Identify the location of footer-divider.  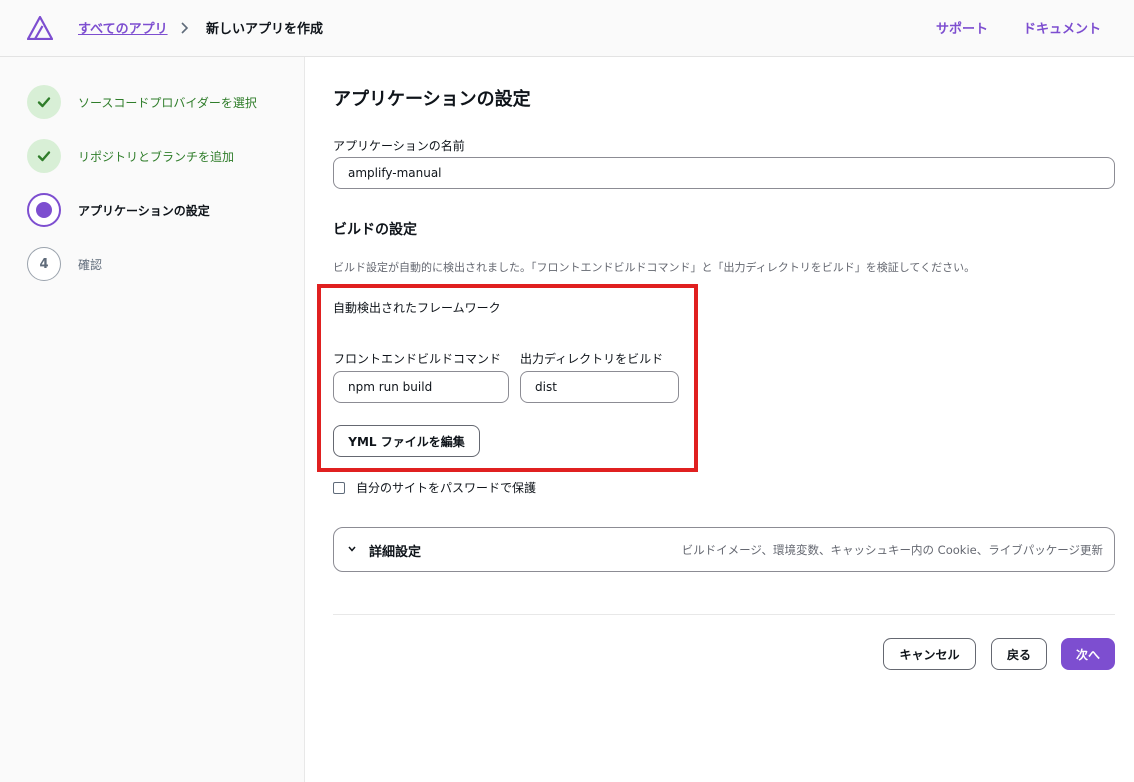
(724, 614).